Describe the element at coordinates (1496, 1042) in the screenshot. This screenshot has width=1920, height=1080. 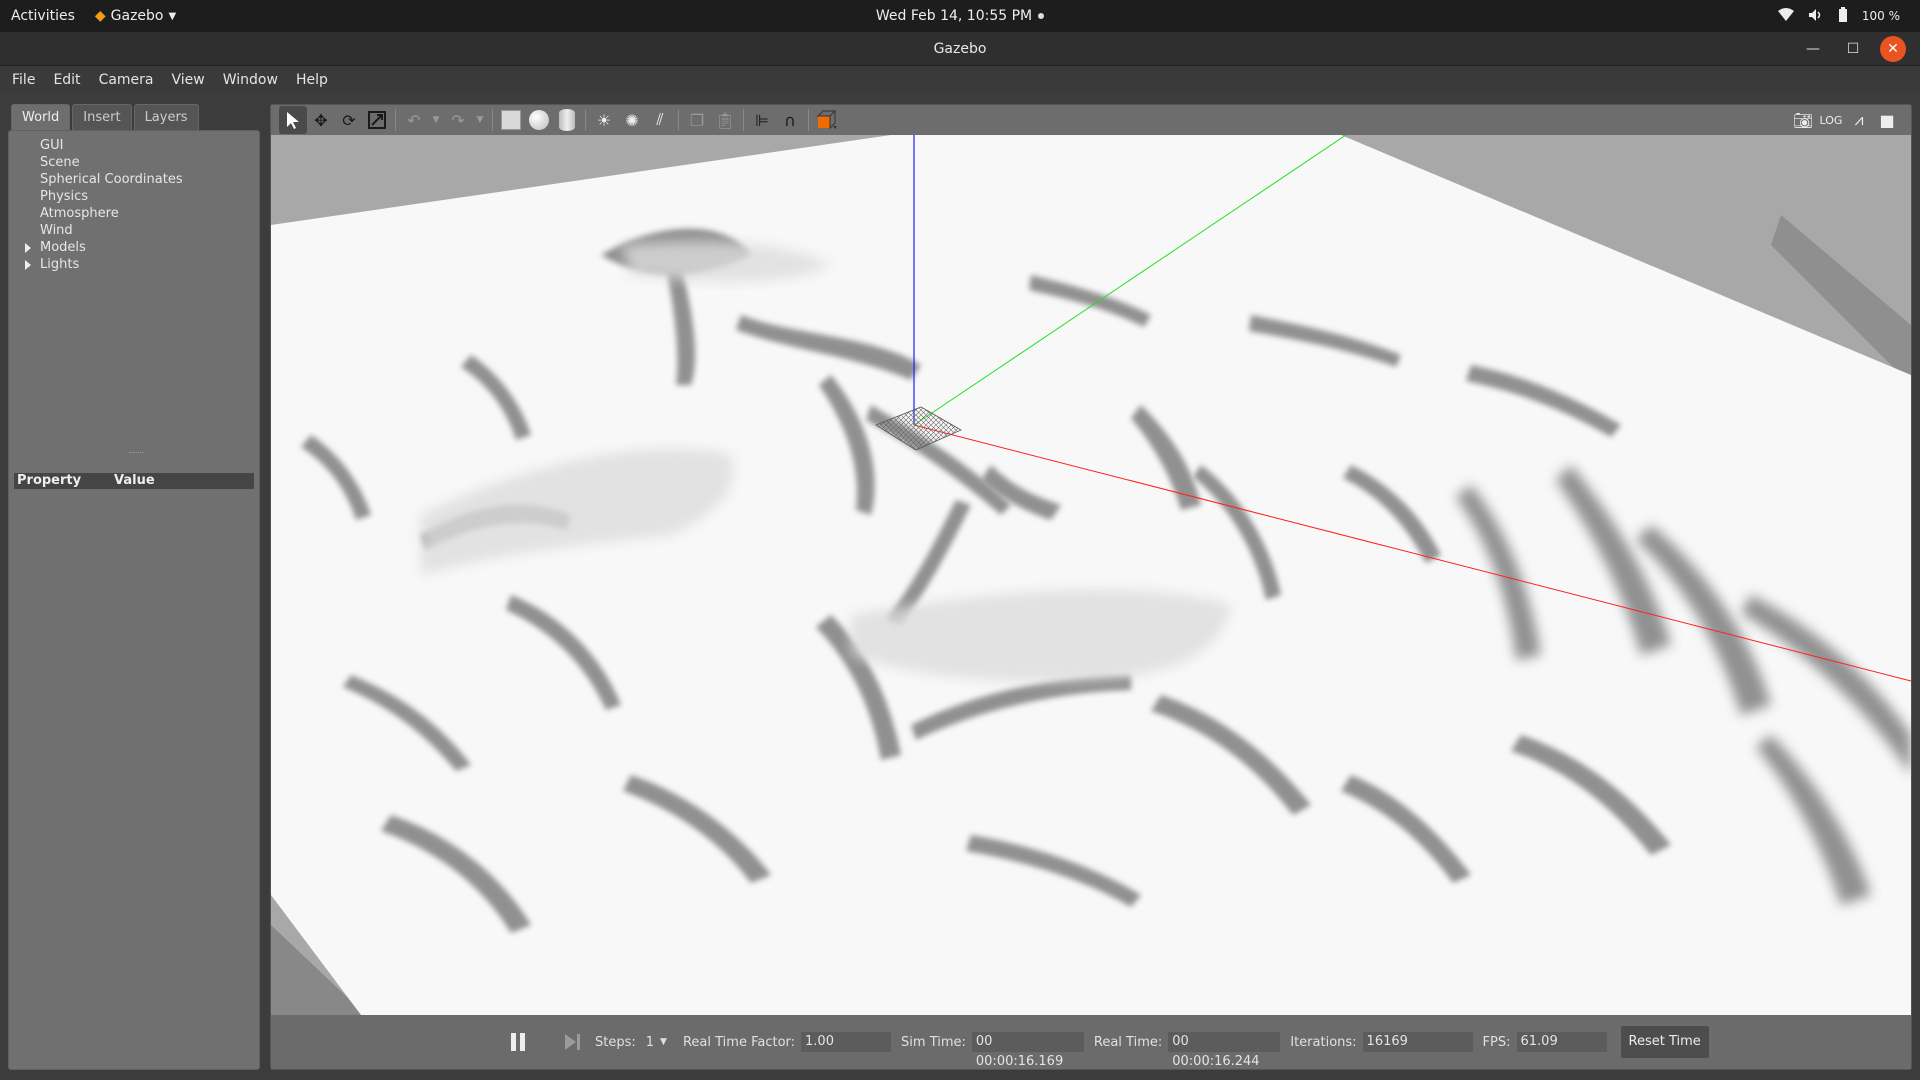
I see `fps-label: FPS:` at that location.